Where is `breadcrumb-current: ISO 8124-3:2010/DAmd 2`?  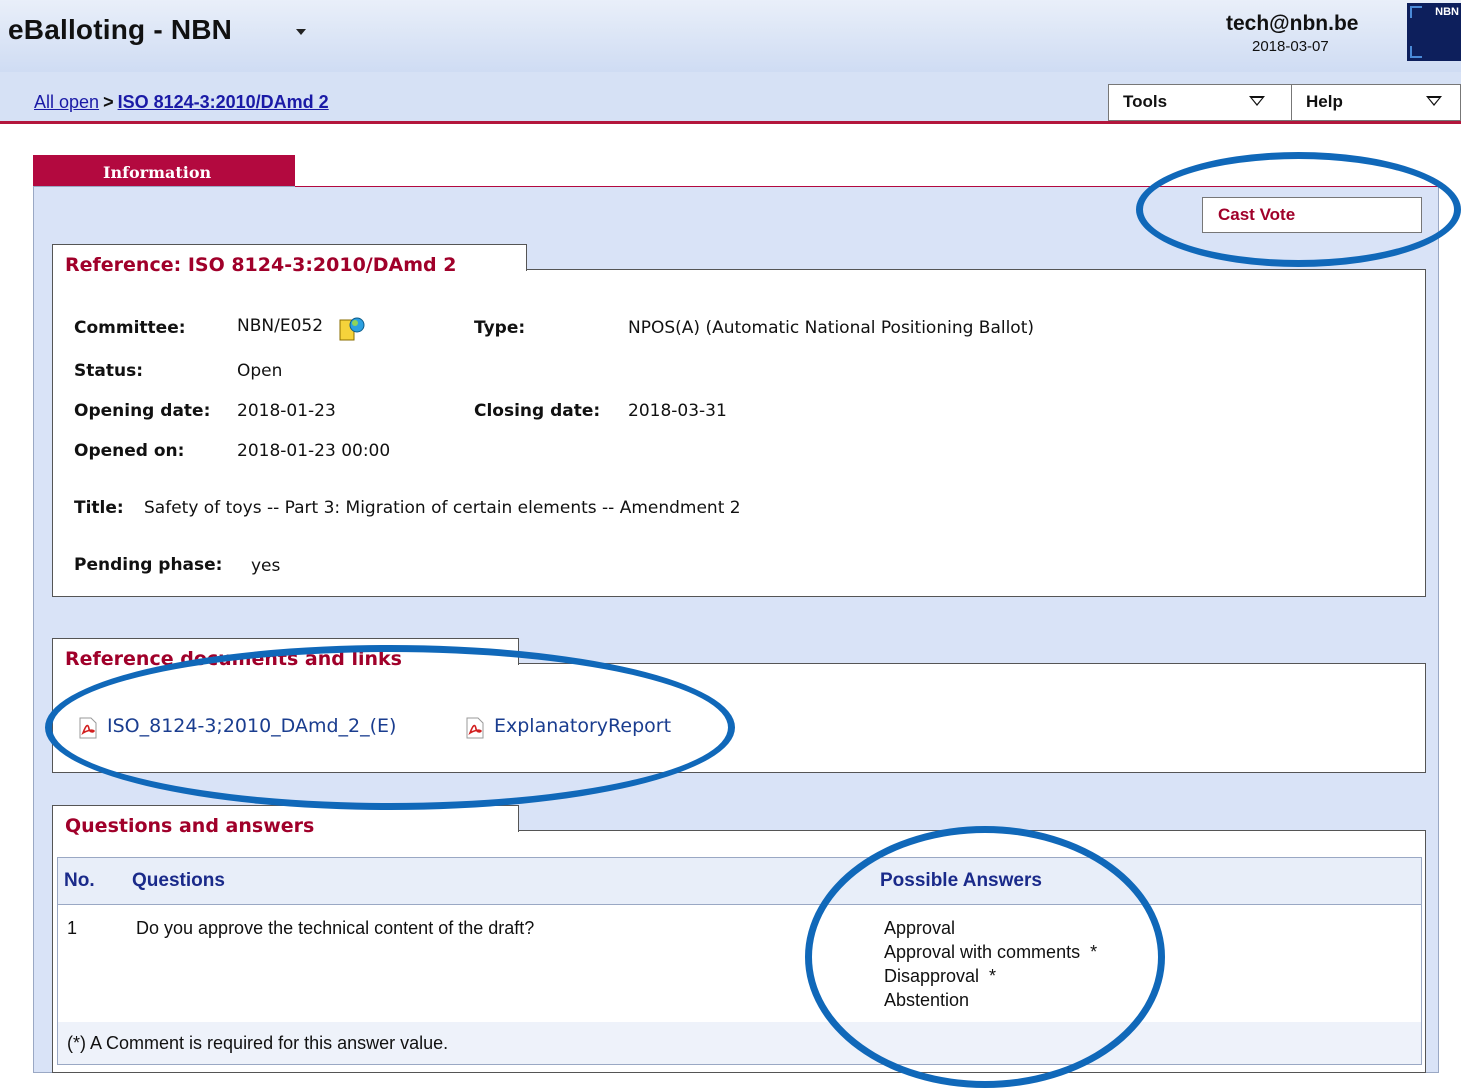
breadcrumb-current: ISO 8124-3:2010/DAmd 2 is located at coordinates (223, 102).